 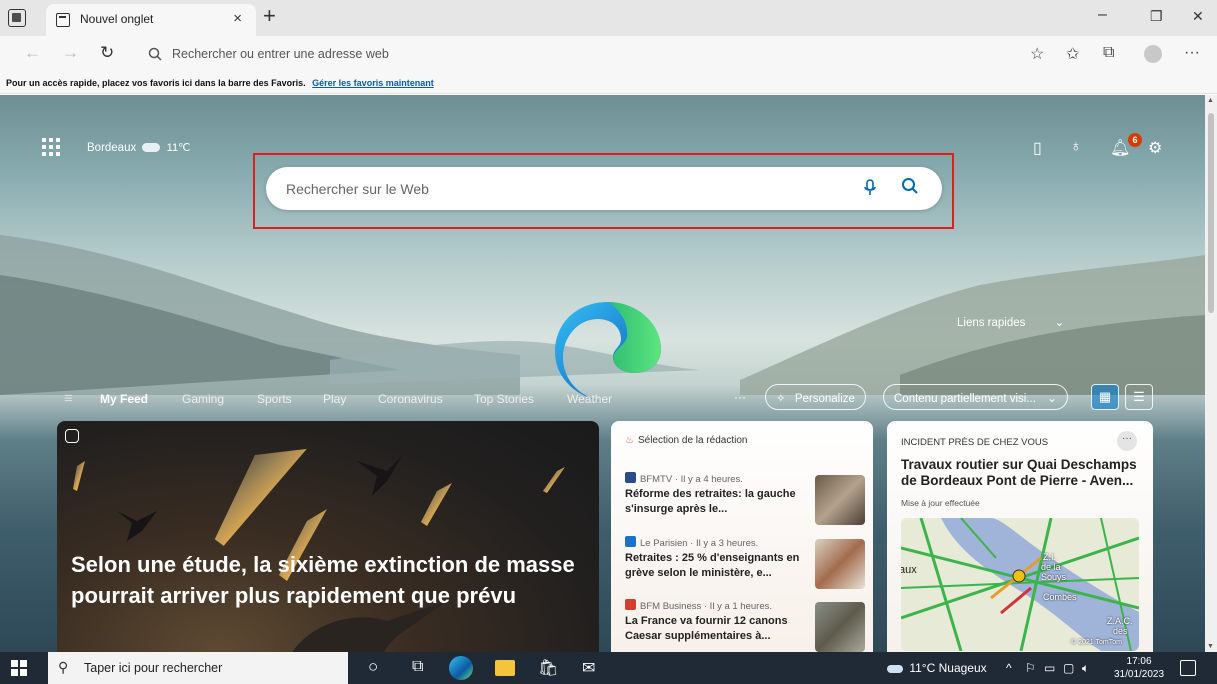 What do you see at coordinates (706, 606) in the screenshot?
I see `news-source: BFM Business · Il y a 1 heures.` at bounding box center [706, 606].